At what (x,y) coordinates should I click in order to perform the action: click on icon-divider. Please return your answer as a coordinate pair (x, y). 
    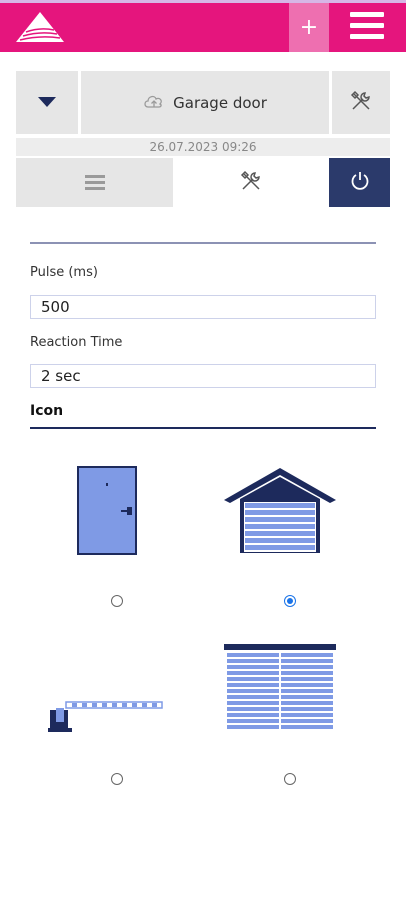
    Looking at the image, I should click on (203, 428).